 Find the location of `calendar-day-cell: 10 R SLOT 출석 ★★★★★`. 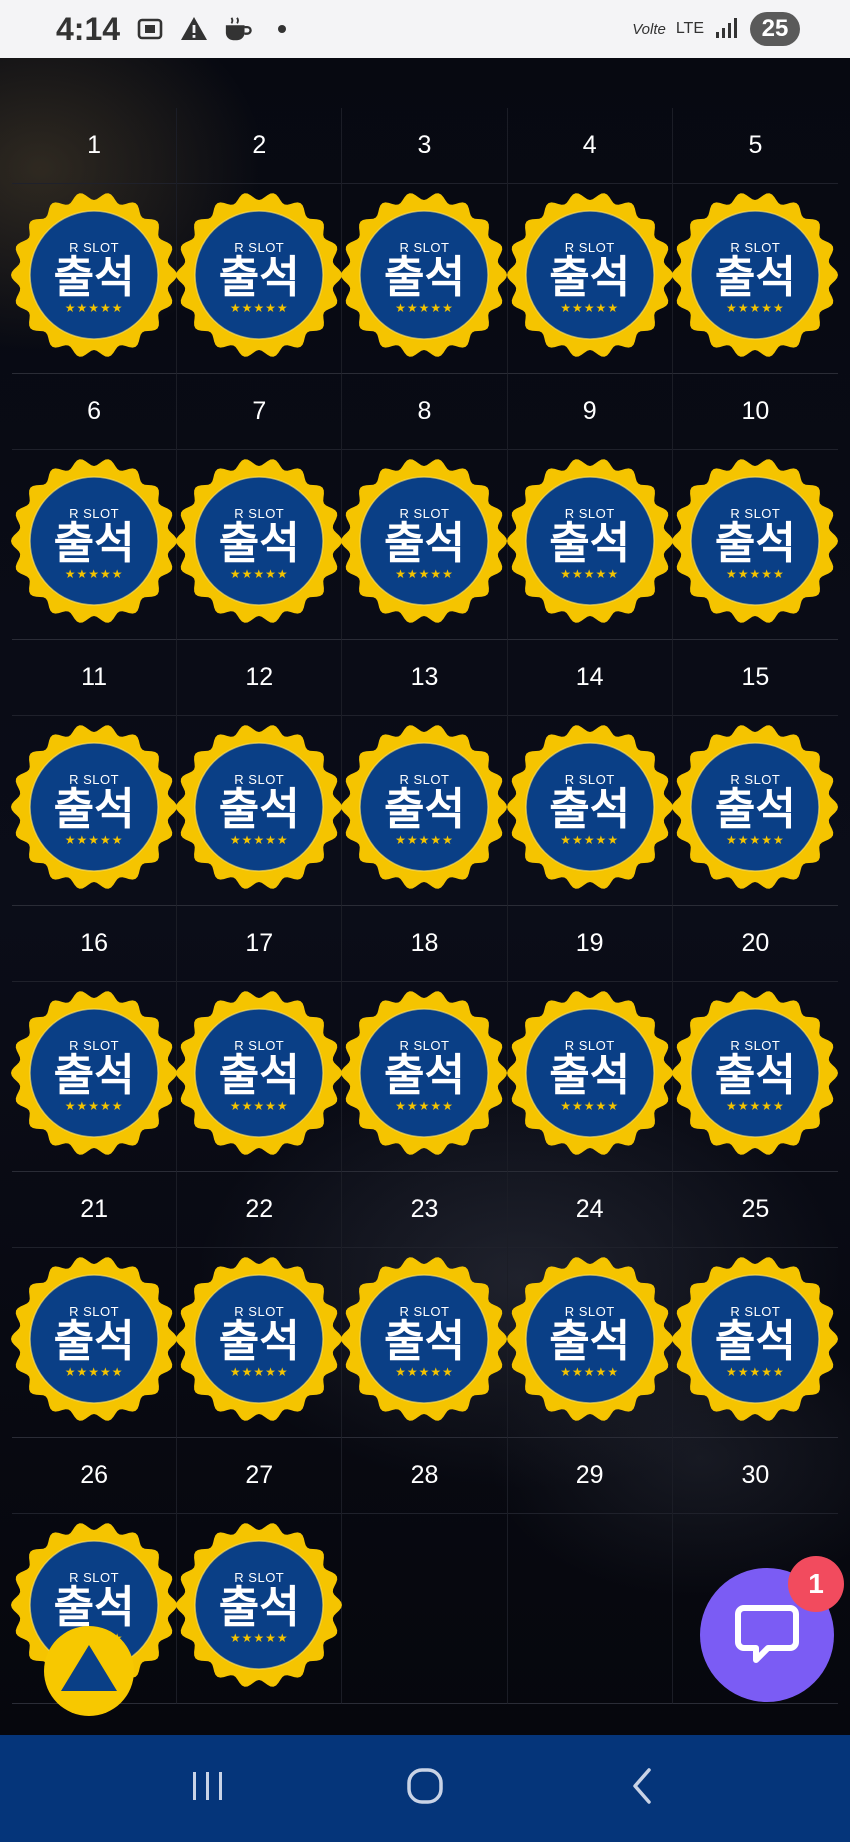

calendar-day-cell: 10 R SLOT 출석 ★★★★★ is located at coordinates (755, 507).